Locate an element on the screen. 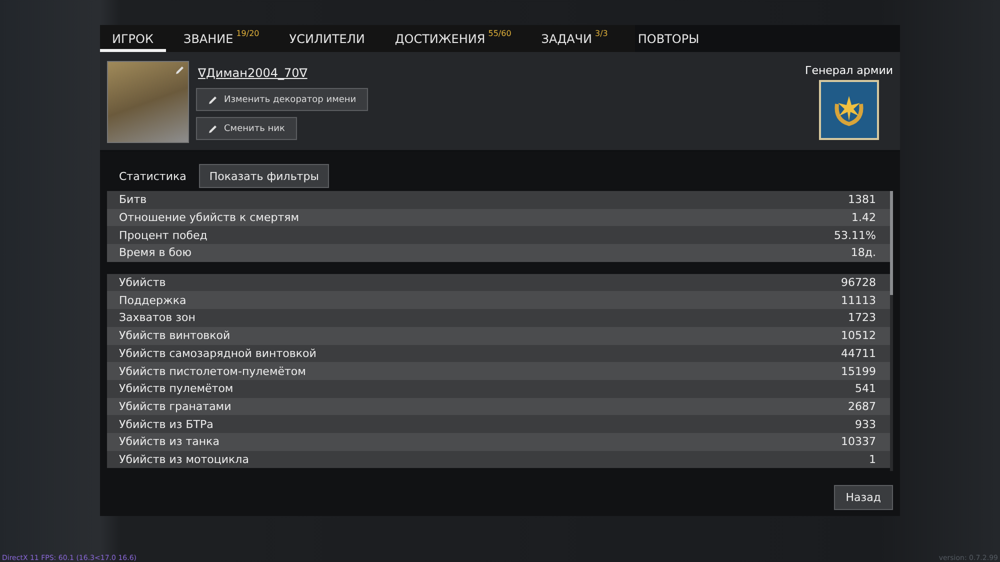 The image size is (1000, 562). rank-emblem-icon is located at coordinates (848, 110).